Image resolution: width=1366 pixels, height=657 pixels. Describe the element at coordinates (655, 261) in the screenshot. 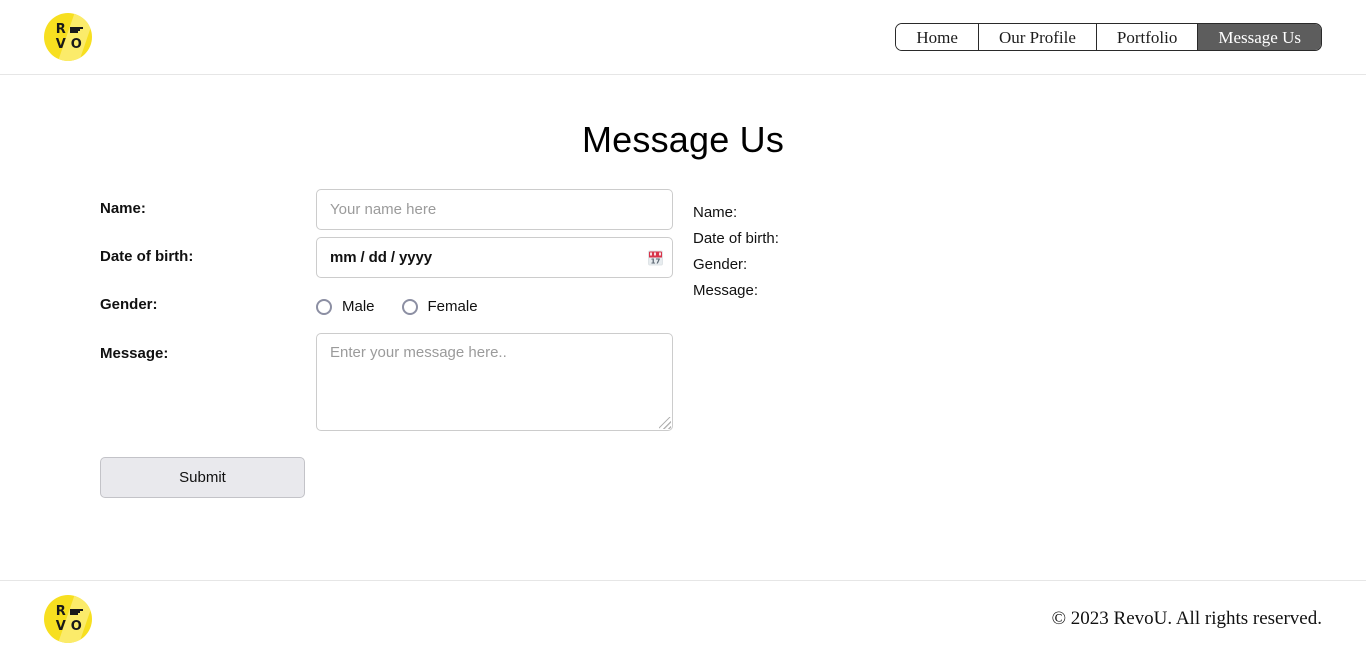

I see `calendar-icon-day: 17` at that location.